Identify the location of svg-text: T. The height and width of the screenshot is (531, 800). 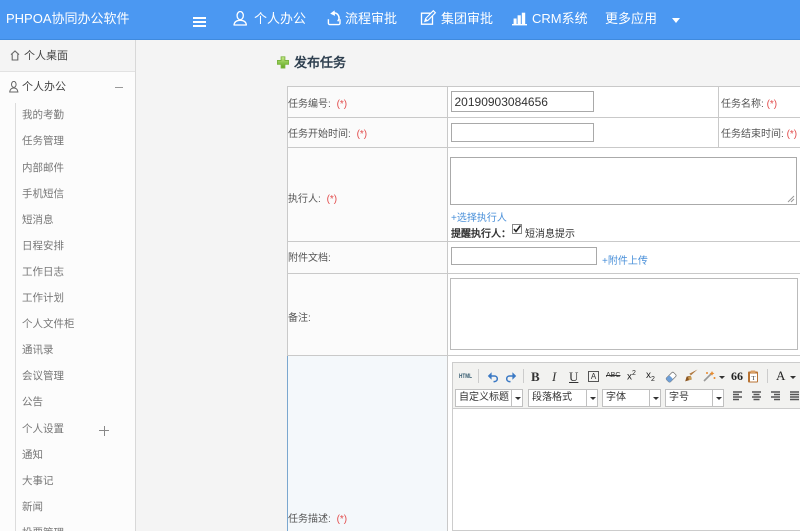
(754, 378).